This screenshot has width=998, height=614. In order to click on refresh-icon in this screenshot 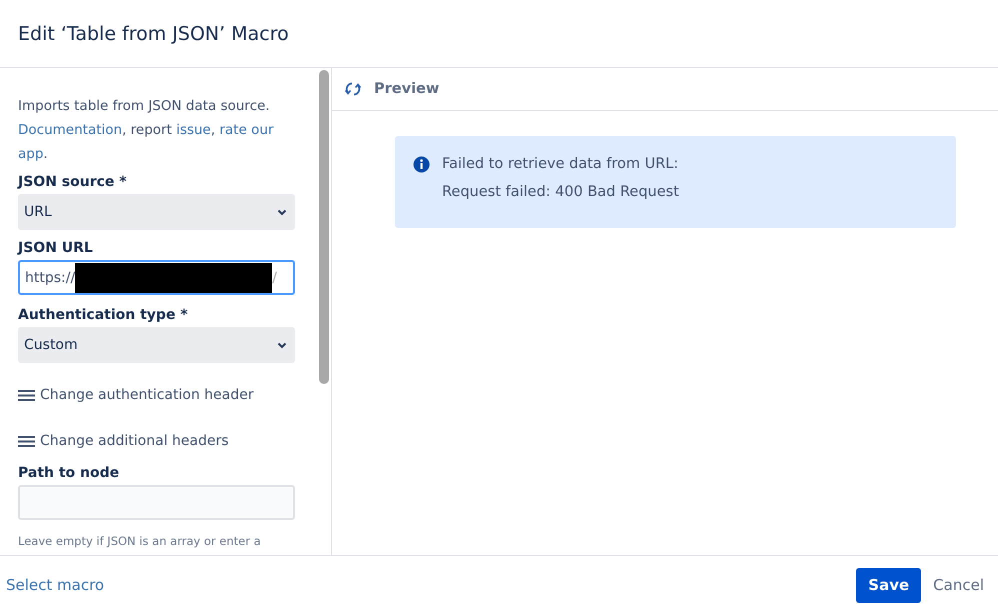, I will do `click(353, 89)`.